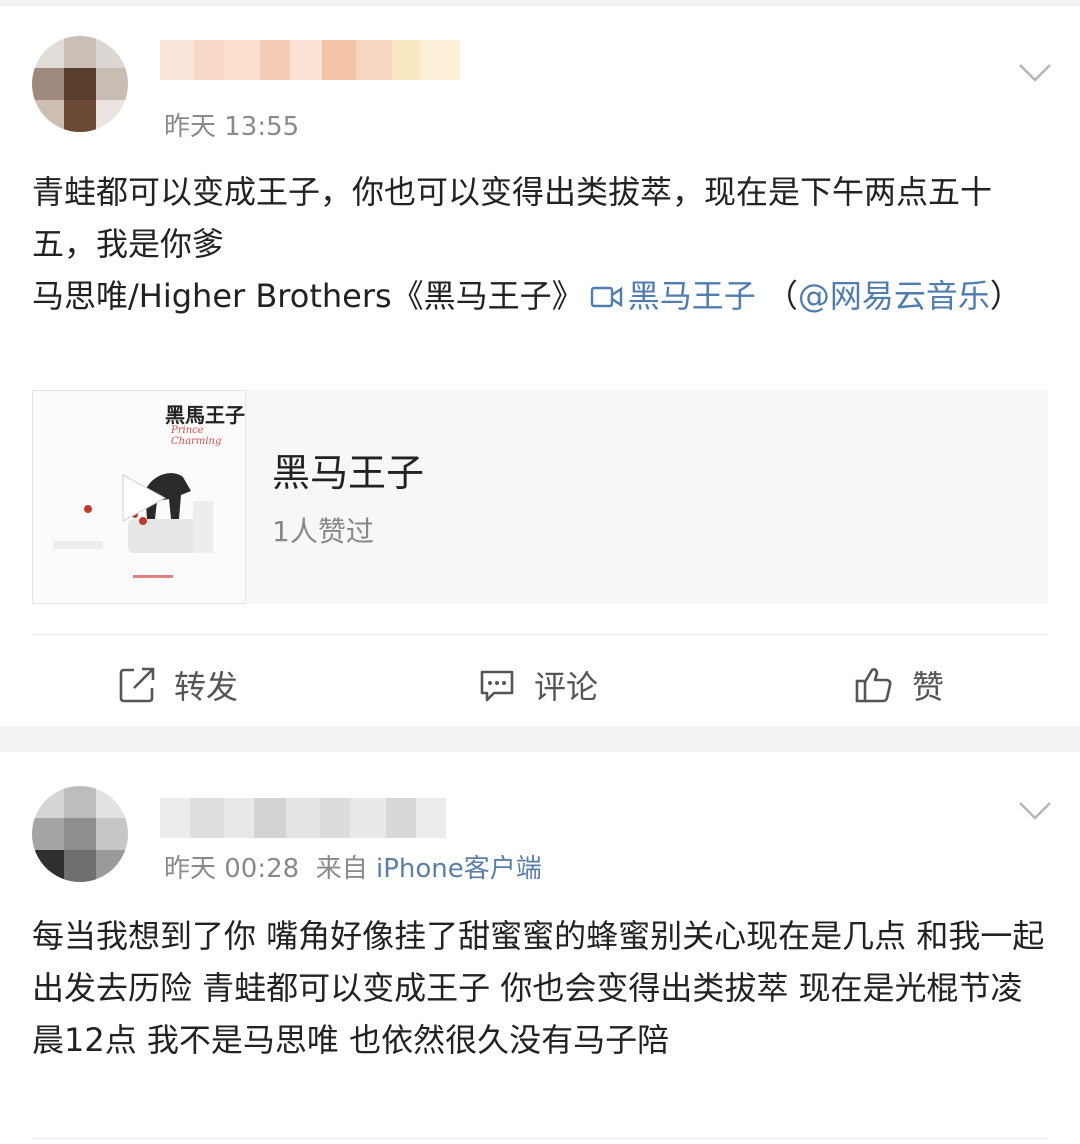  I want to click on card-title: 黑马王子, so click(348, 473).